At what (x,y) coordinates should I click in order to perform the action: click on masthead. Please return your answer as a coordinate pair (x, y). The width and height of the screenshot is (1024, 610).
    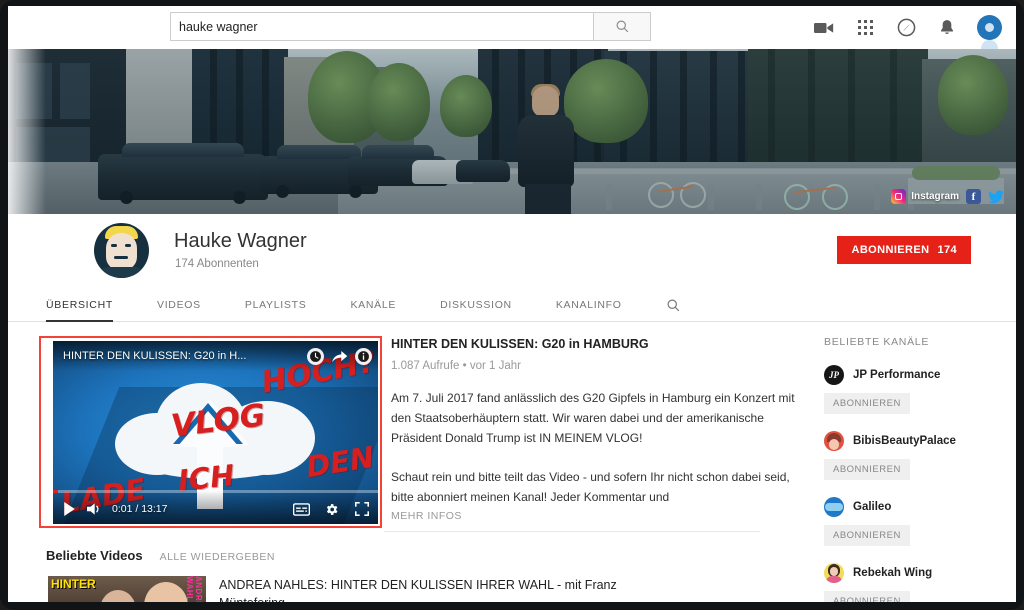
    Looking at the image, I should click on (512, 27).